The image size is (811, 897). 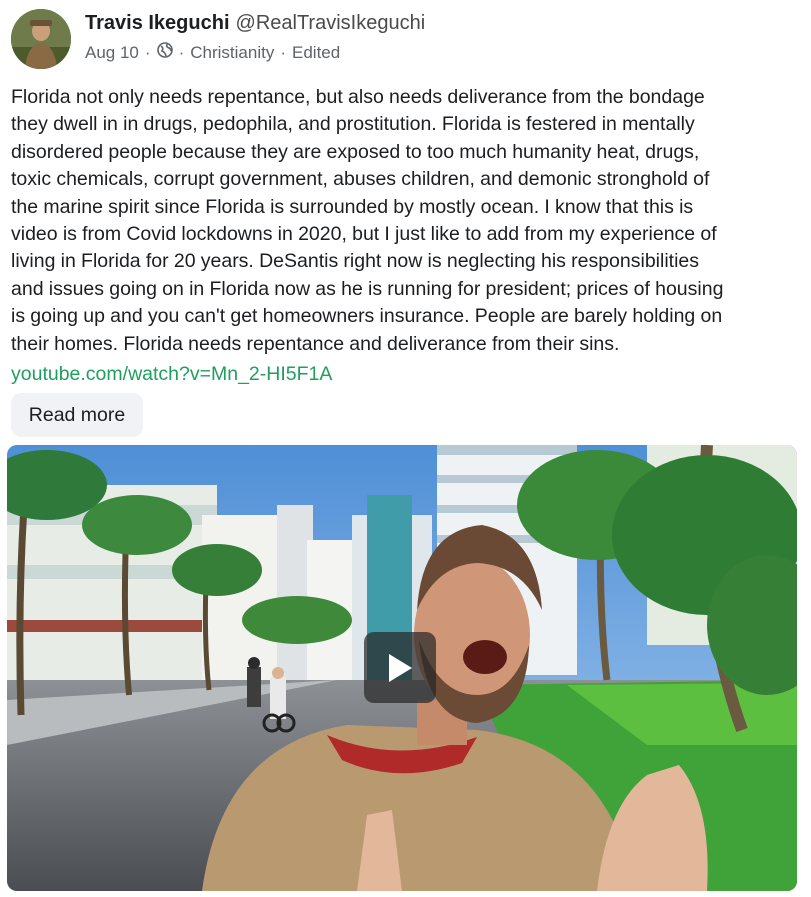 What do you see at coordinates (77, 415) in the screenshot?
I see `read-more-button: Read more` at bounding box center [77, 415].